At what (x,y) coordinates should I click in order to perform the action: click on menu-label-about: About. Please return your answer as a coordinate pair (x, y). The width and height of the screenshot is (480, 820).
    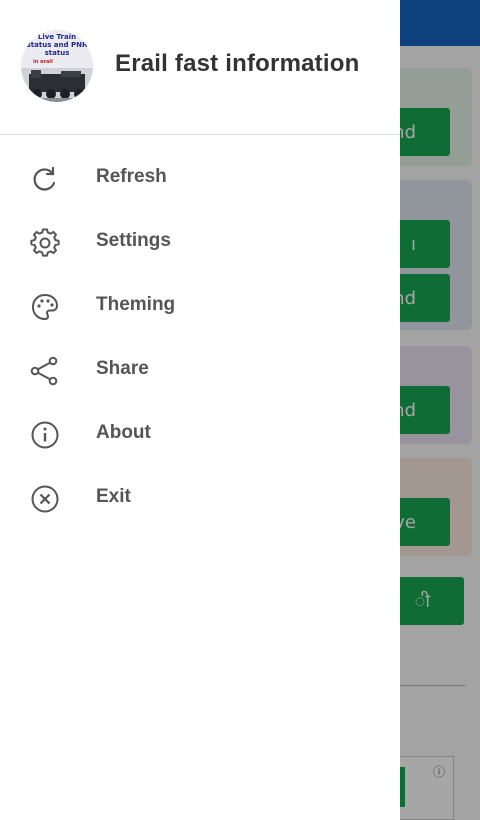
    Looking at the image, I should click on (123, 432).